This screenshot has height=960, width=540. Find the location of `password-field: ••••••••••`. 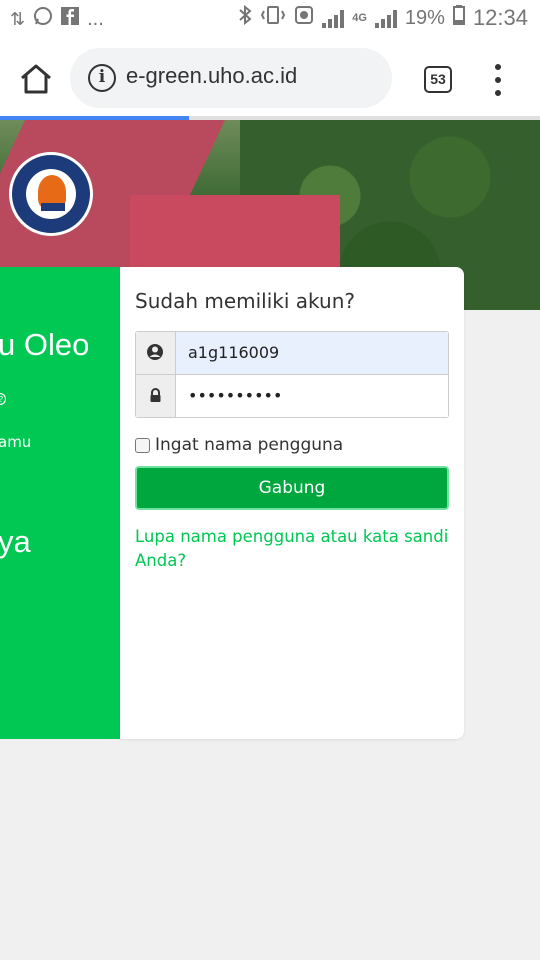

password-field: •••••••••• is located at coordinates (292, 396).